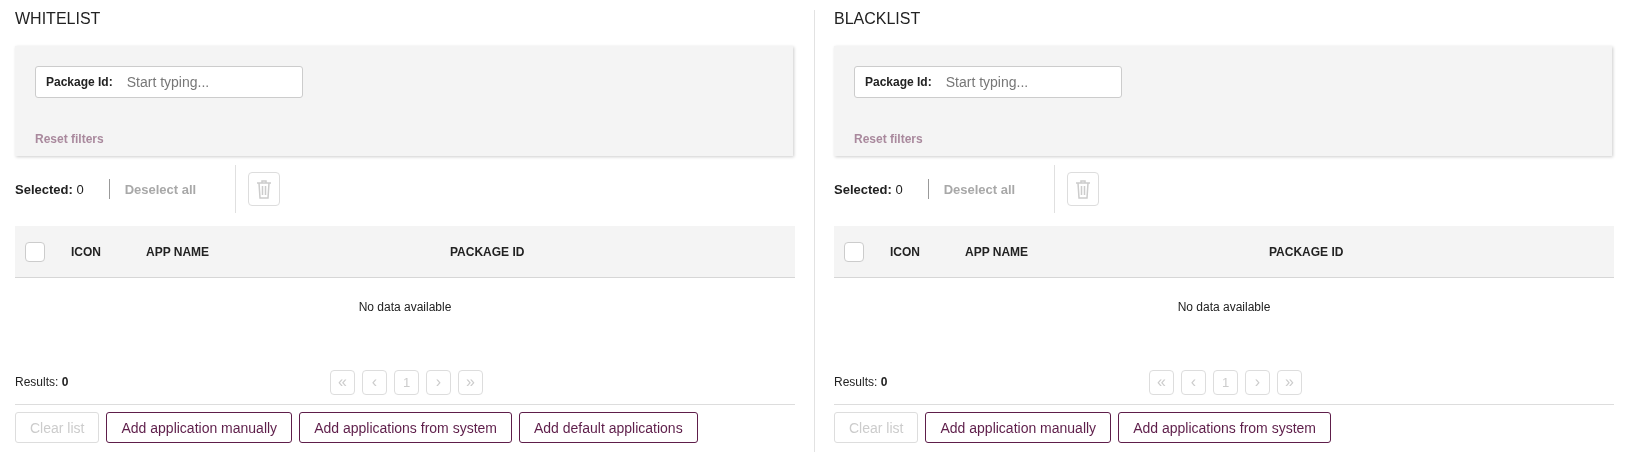 Image resolution: width=1630 pixels, height=476 pixels. I want to click on panel-title: BLACKLIST, so click(878, 19).